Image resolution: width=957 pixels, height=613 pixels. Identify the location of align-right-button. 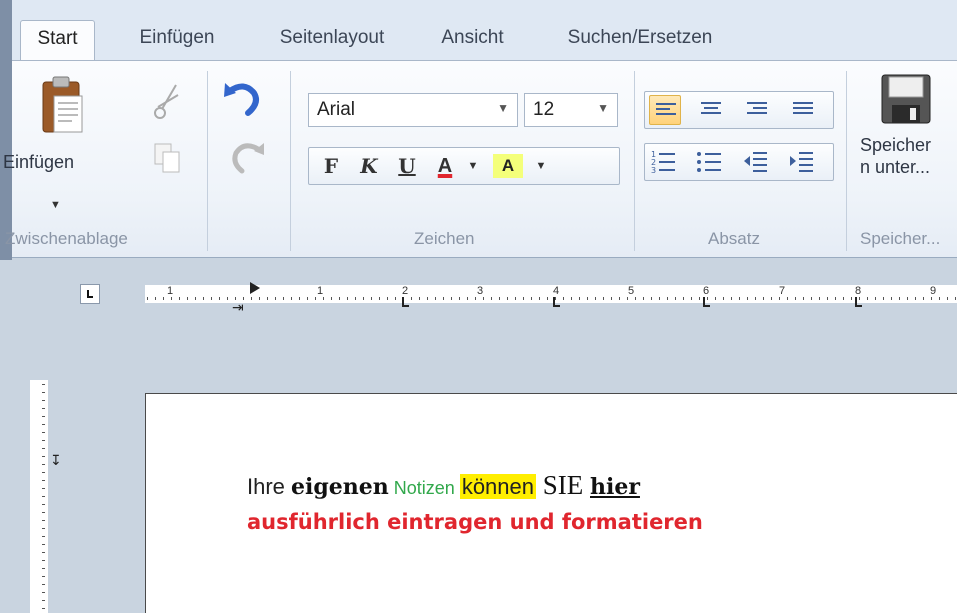
(757, 110).